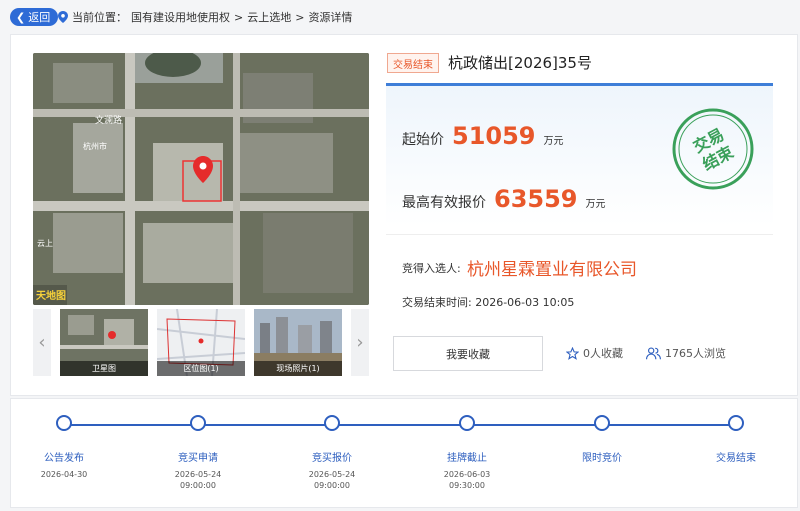 The width and height of the screenshot is (800, 511). I want to click on svg-text: 天地图, so click(51, 295).